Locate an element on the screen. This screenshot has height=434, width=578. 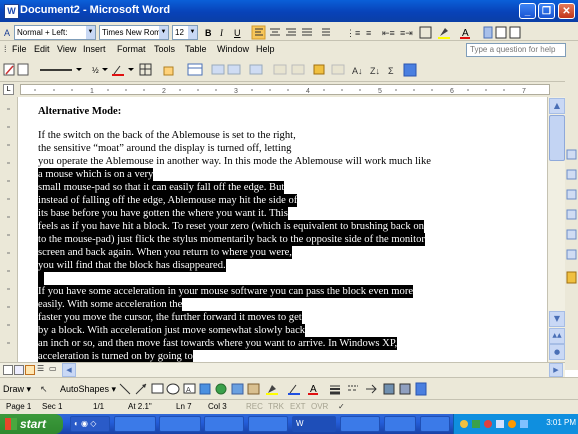
font-combo: Times New Roman ▼ is located at coordinates (134, 32).